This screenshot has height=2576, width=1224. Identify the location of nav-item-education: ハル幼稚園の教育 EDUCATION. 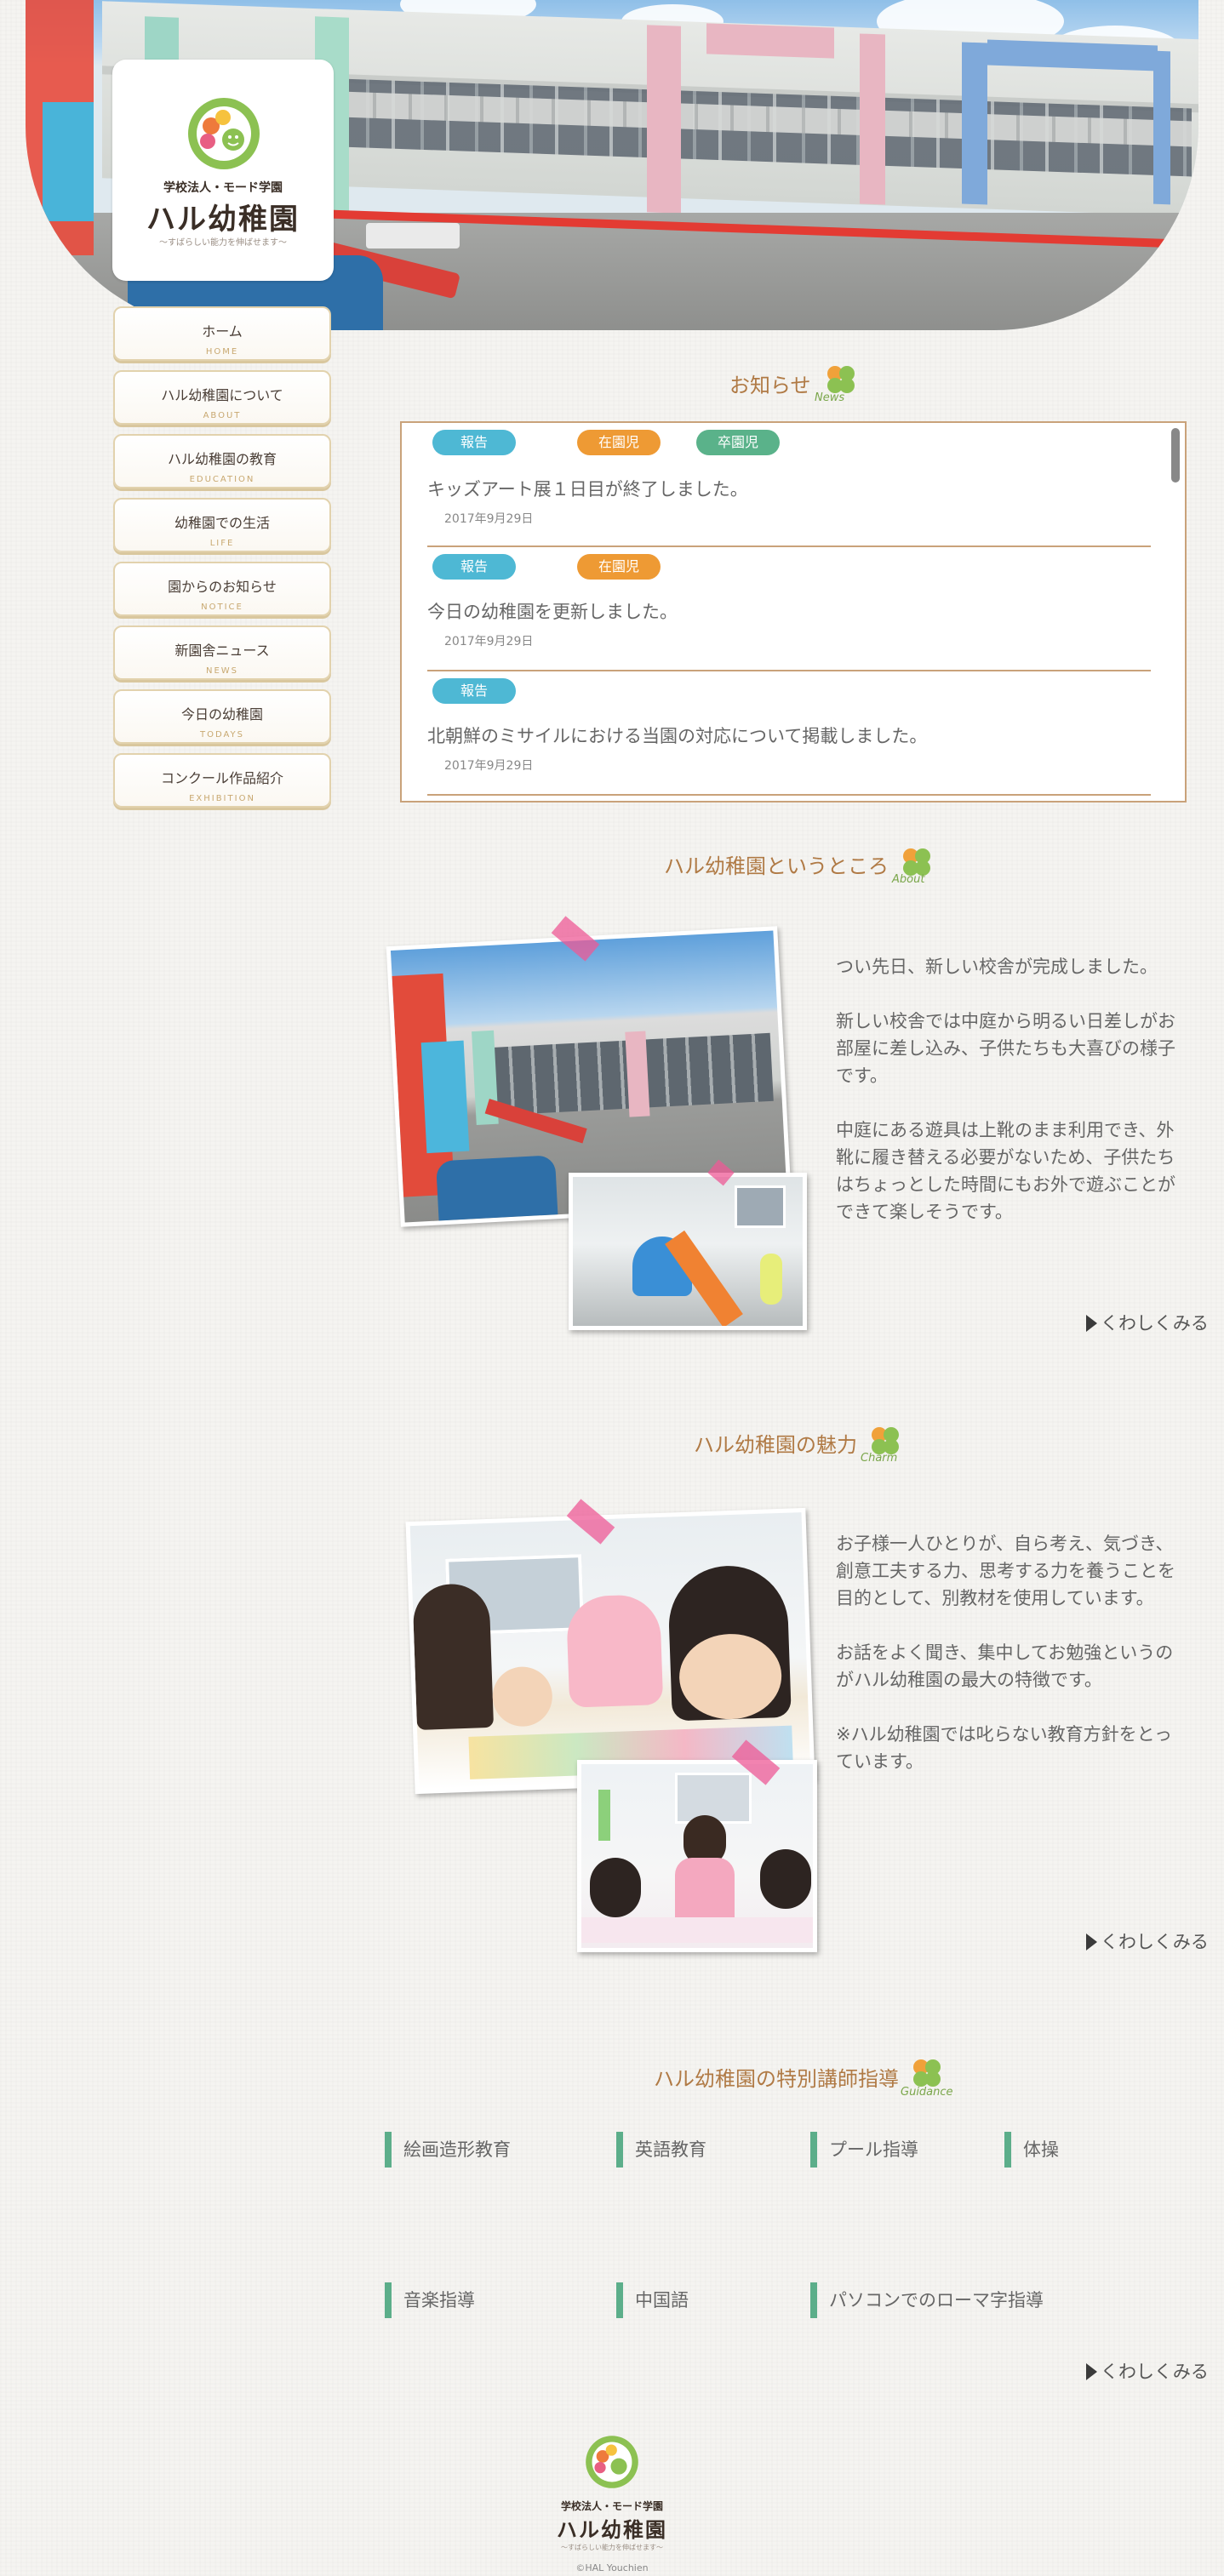
(222, 461).